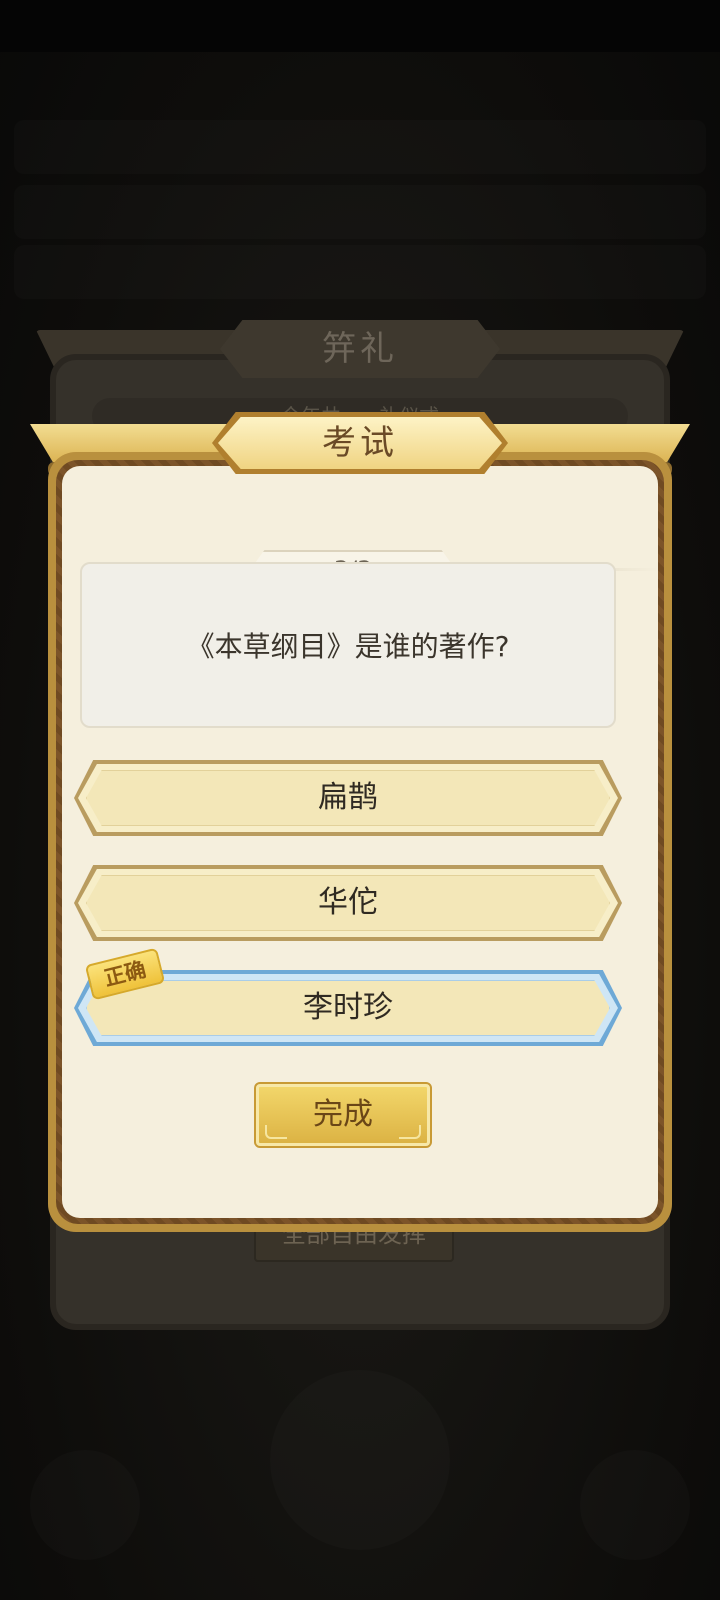  I want to click on done-button: 完成, so click(343, 1115).